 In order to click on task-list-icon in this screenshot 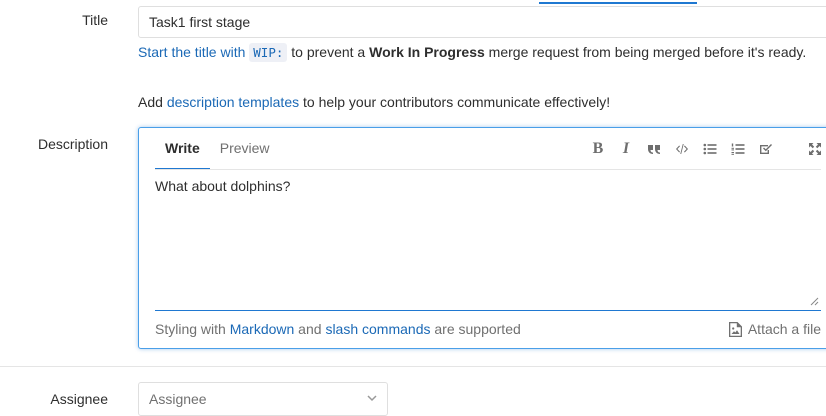, I will do `click(766, 149)`.